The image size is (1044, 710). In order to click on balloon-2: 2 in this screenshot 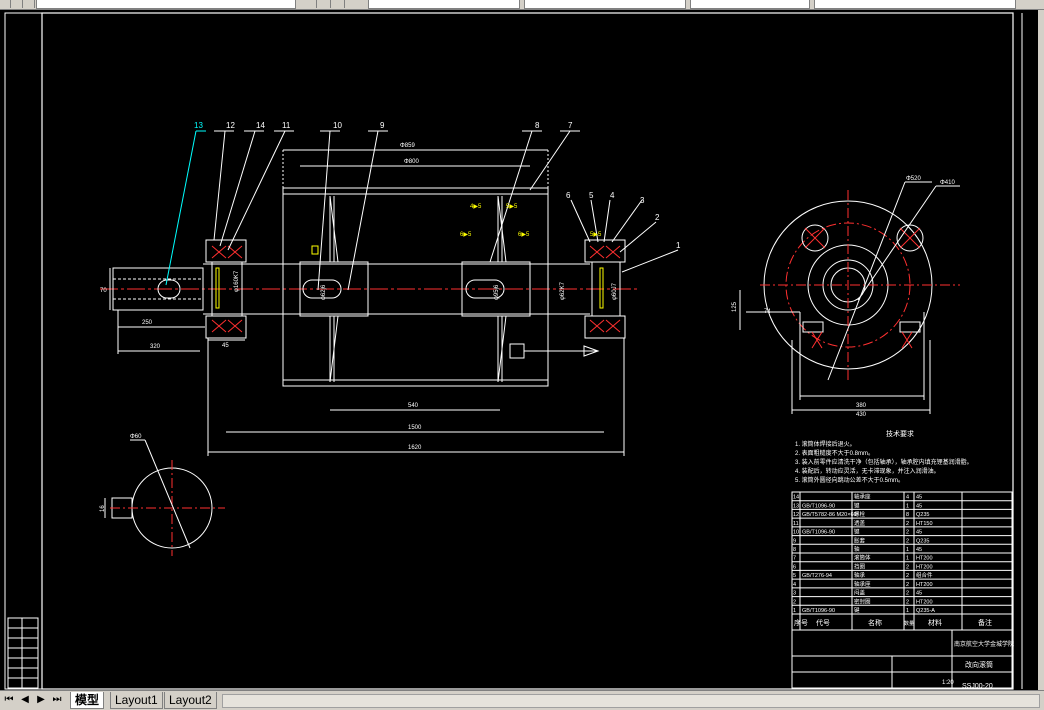, I will do `click(657, 217)`.